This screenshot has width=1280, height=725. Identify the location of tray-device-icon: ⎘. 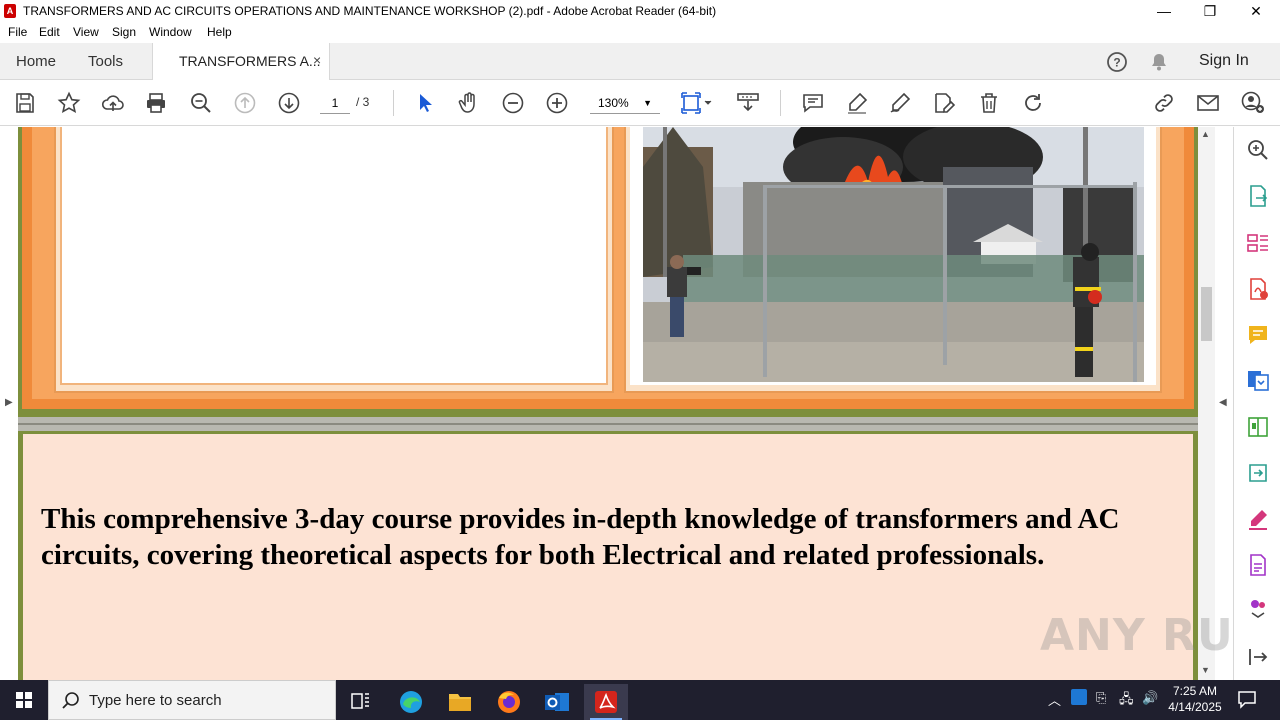
(1101, 698).